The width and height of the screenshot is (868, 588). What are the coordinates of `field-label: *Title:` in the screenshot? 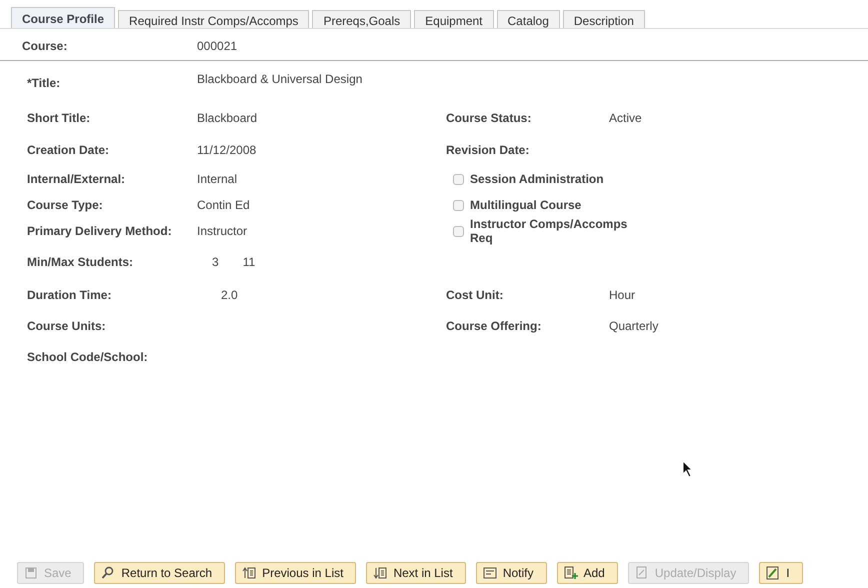 It's located at (44, 83).